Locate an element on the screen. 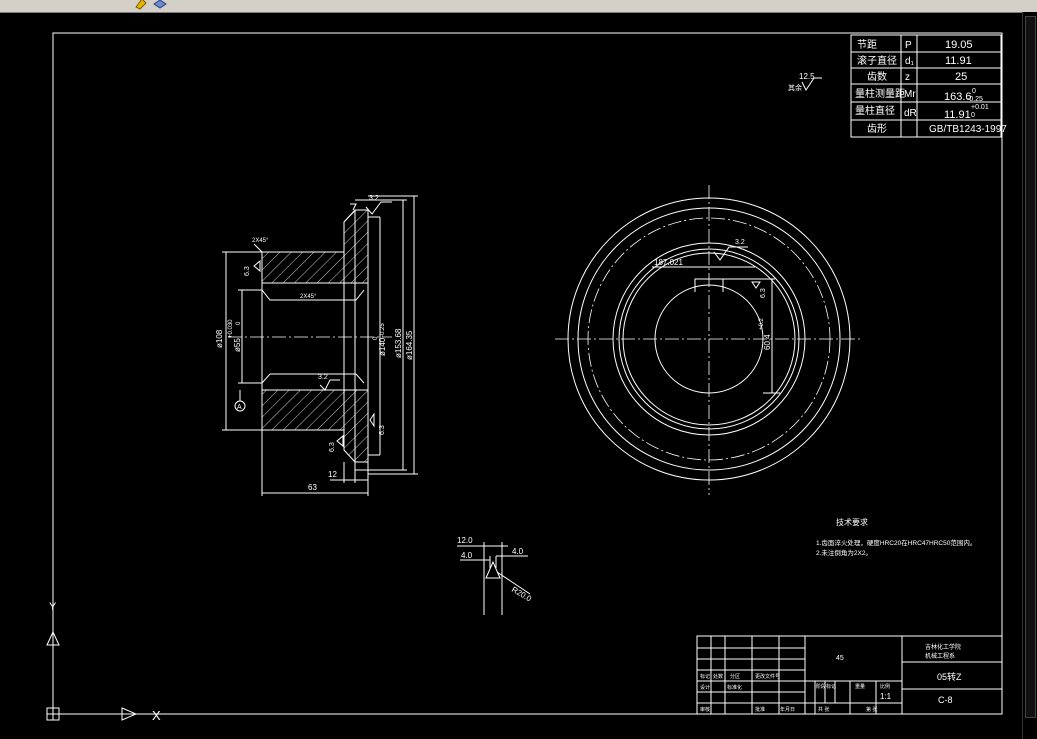 The height and width of the screenshot is (739, 1037). datum-label: A is located at coordinates (239, 407).